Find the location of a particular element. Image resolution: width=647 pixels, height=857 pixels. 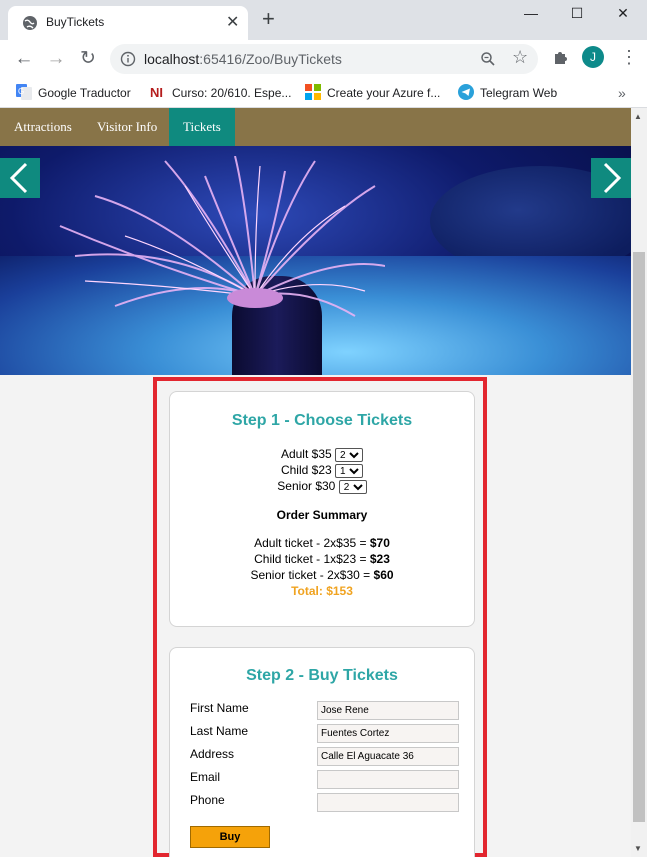

summary-amount: $60 is located at coordinates (383, 575).